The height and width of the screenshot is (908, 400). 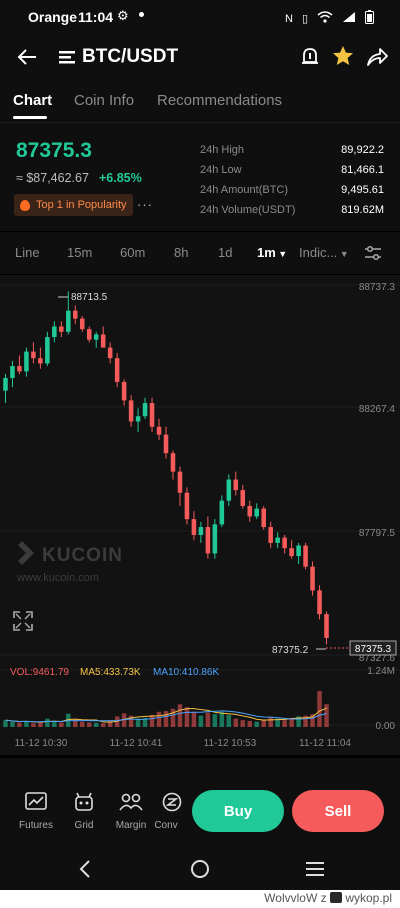 I want to click on interval-15m: 15m, so click(x=79, y=252).